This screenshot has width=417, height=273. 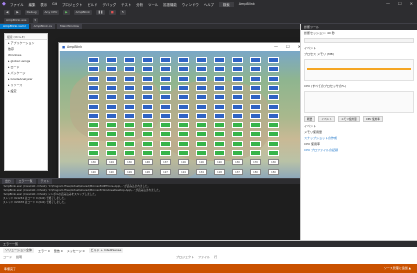 I want to click on cpu-profile-link: CPU プロファイルの記録, so click(x=359, y=150).